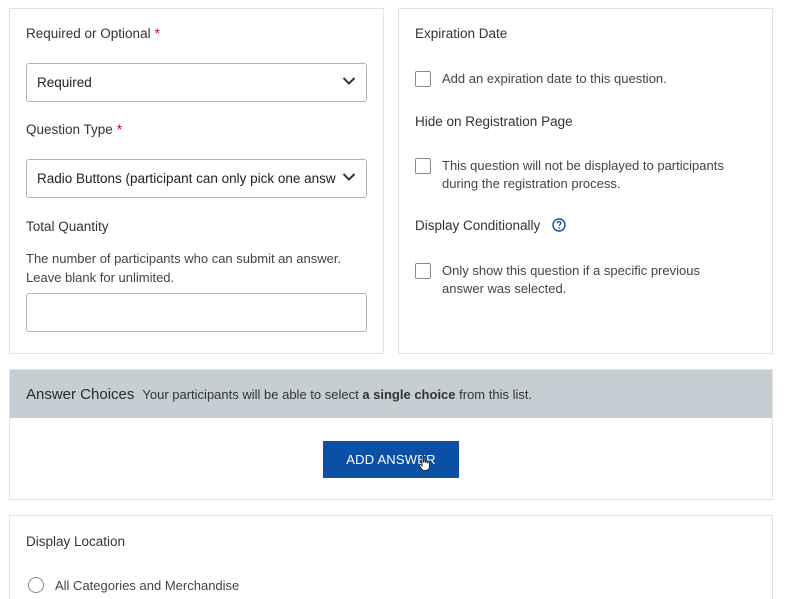 The image size is (800, 599). I want to click on total-quantity-label: Total Quantity, so click(67, 226).